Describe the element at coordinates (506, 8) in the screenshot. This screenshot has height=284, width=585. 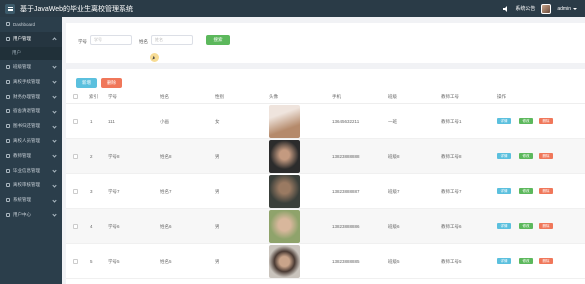
I see `speaker-icon` at that location.